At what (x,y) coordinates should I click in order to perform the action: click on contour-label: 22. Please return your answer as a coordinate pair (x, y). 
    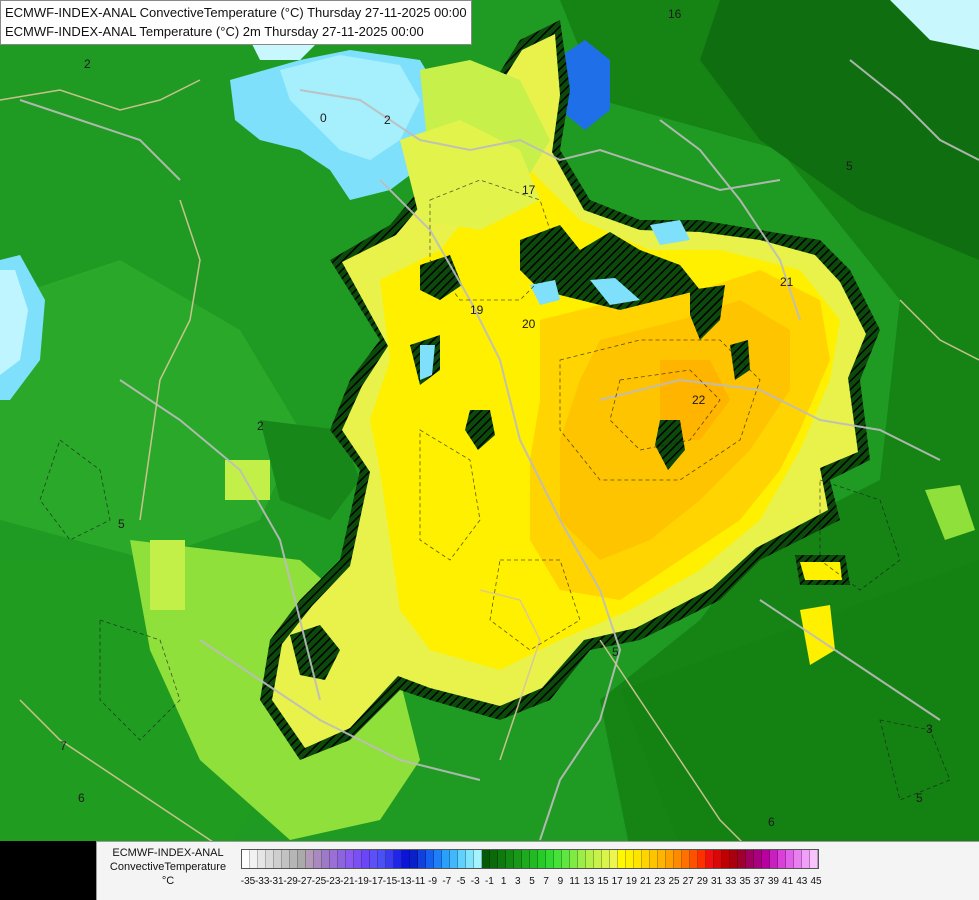
    Looking at the image, I should click on (699, 400).